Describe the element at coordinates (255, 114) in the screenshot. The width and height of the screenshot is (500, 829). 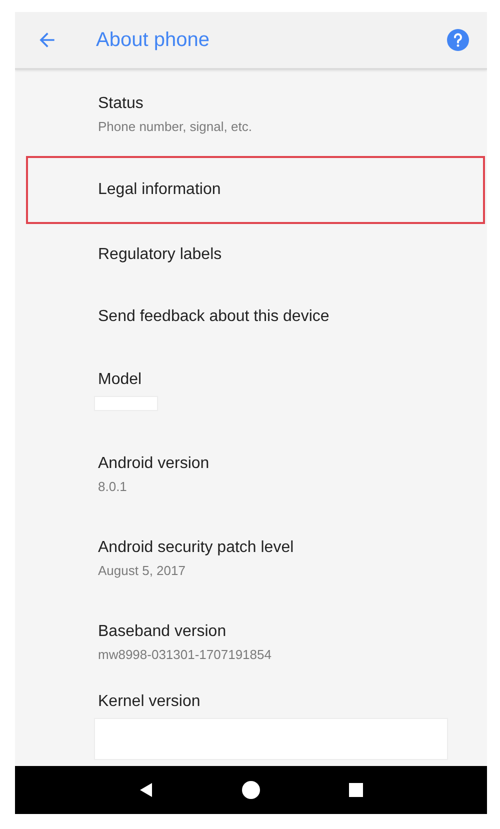
I see `settings-item: Status Phone number, signal, etc.` at that location.